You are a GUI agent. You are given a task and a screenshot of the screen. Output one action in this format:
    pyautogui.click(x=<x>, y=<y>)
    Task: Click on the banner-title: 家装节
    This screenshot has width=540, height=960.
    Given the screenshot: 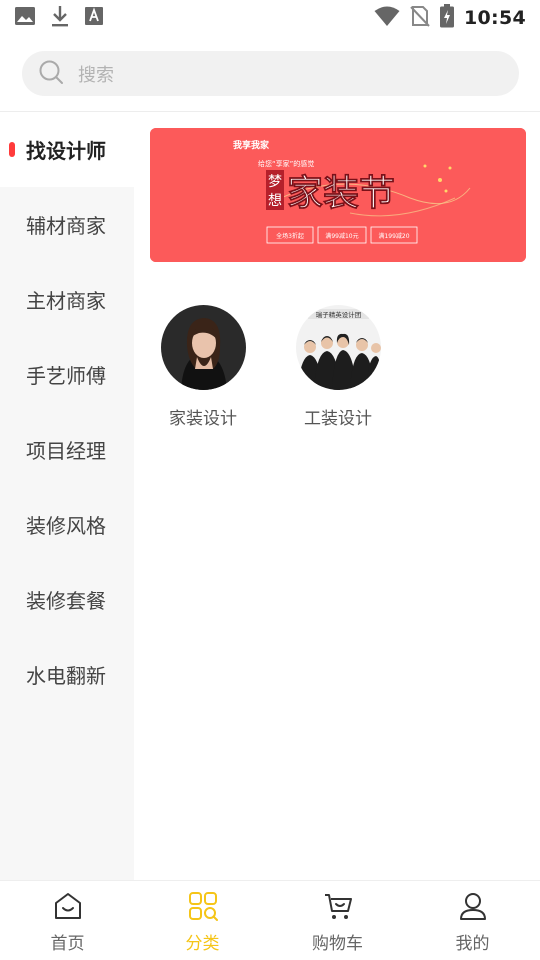 What is the action you would take?
    pyautogui.click(x=341, y=193)
    